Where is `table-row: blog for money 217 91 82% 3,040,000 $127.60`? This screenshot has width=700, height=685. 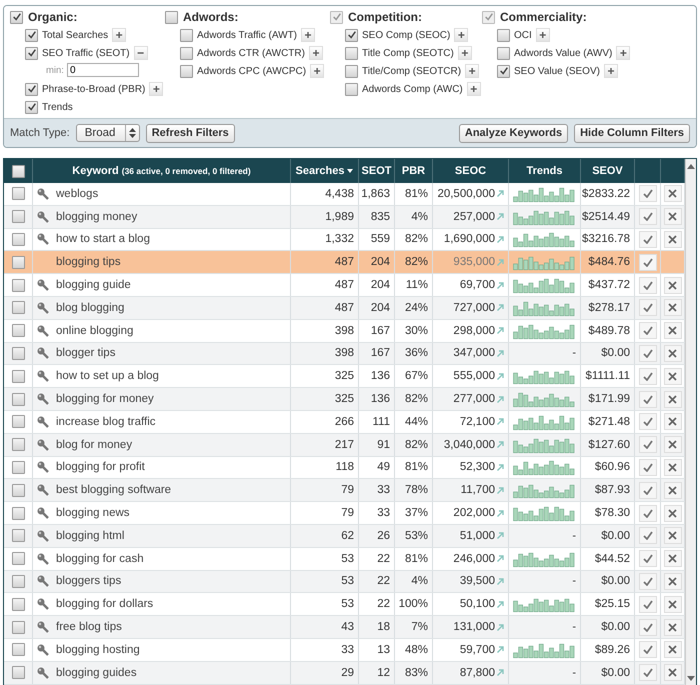 table-row: blog for money 217 91 82% 3,040,000 $127.60 is located at coordinates (344, 445).